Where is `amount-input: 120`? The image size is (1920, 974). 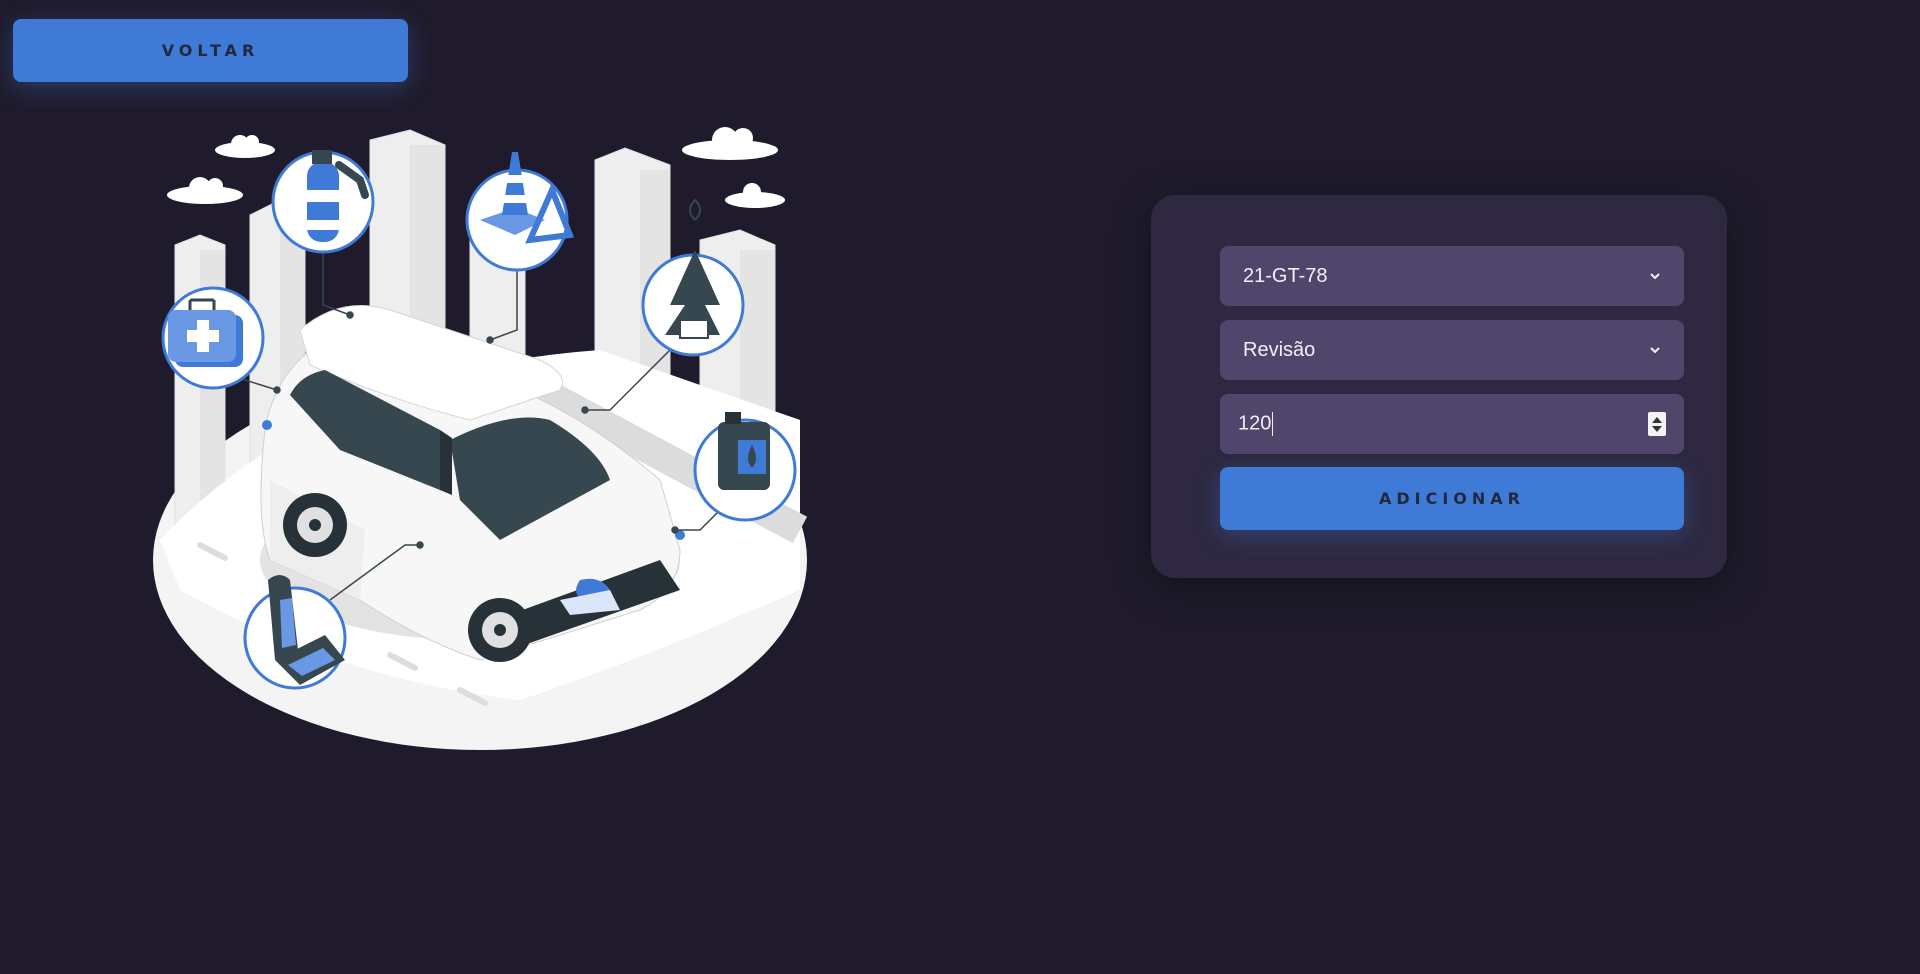
amount-input: 120 is located at coordinates (1452, 424).